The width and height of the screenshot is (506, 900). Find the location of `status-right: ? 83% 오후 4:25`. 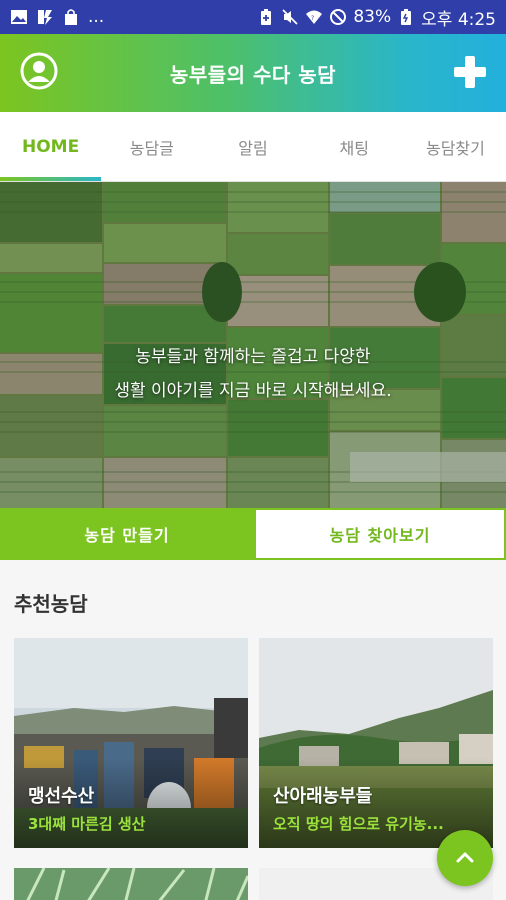

status-right: ? 83% 오후 4:25 is located at coordinates (376, 17).